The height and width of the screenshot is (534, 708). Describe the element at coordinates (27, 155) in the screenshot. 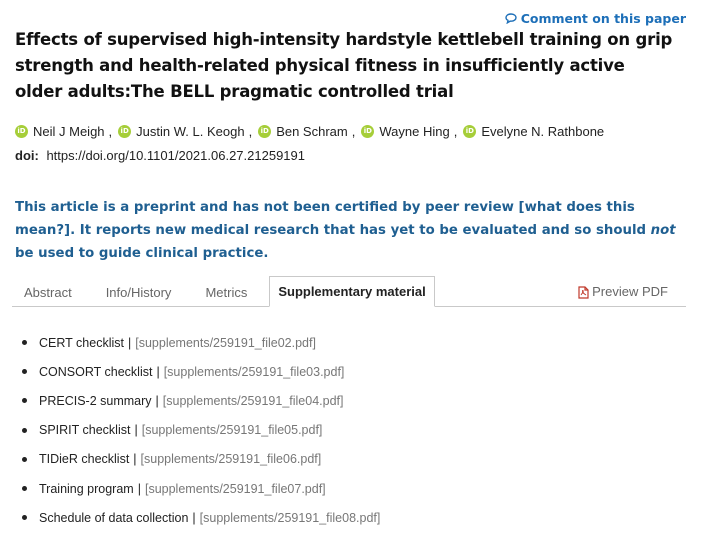

I see `doi-label: doi:` at that location.